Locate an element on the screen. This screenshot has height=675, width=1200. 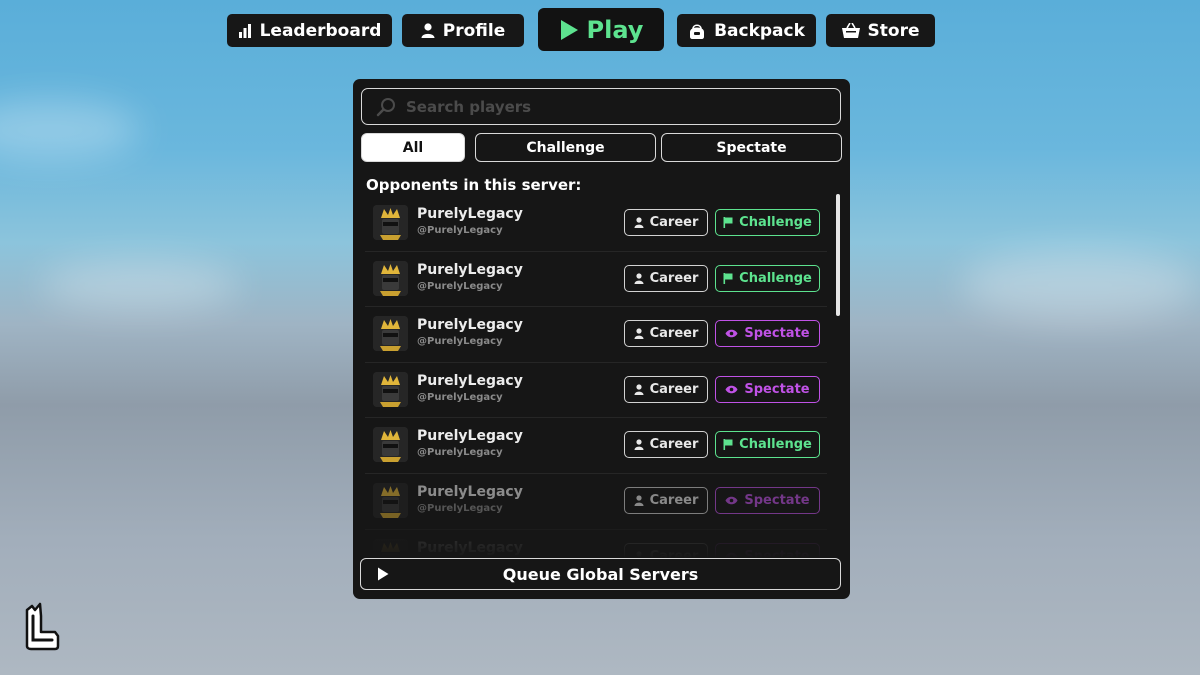
tab-all: All is located at coordinates (413, 147).